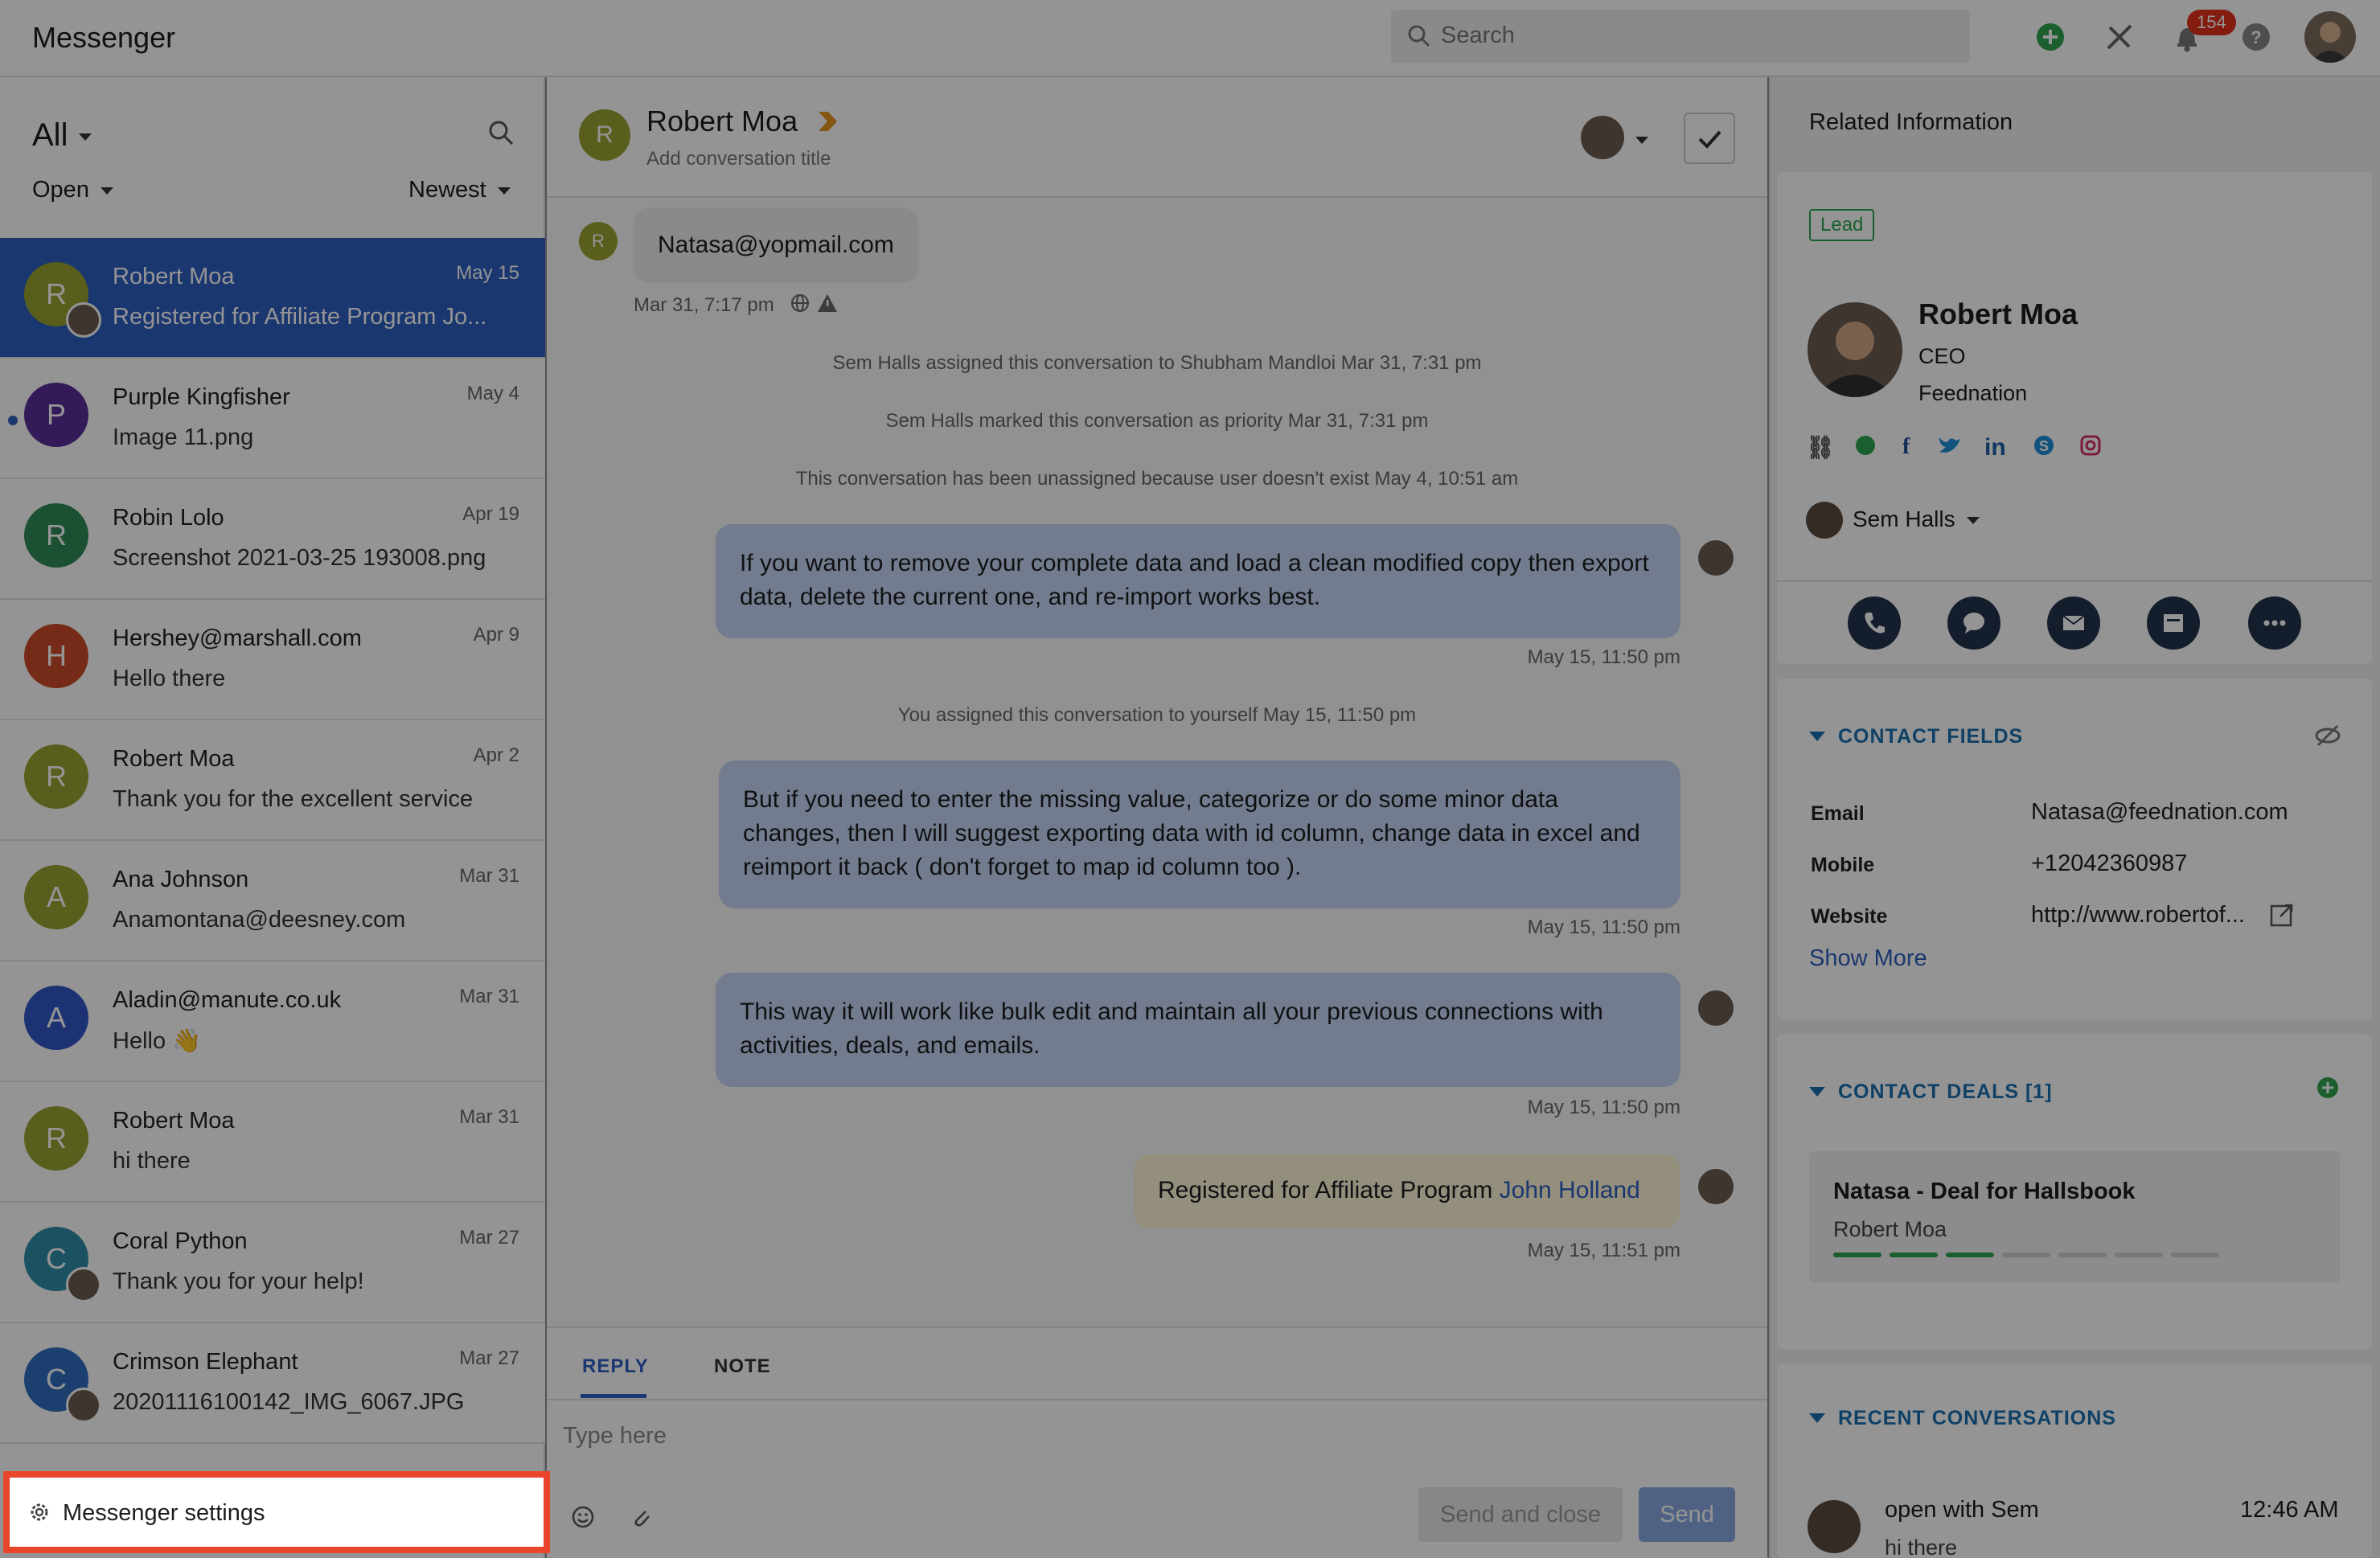  I want to click on incoming-message: Natasa@yopmail.com, so click(776, 245).